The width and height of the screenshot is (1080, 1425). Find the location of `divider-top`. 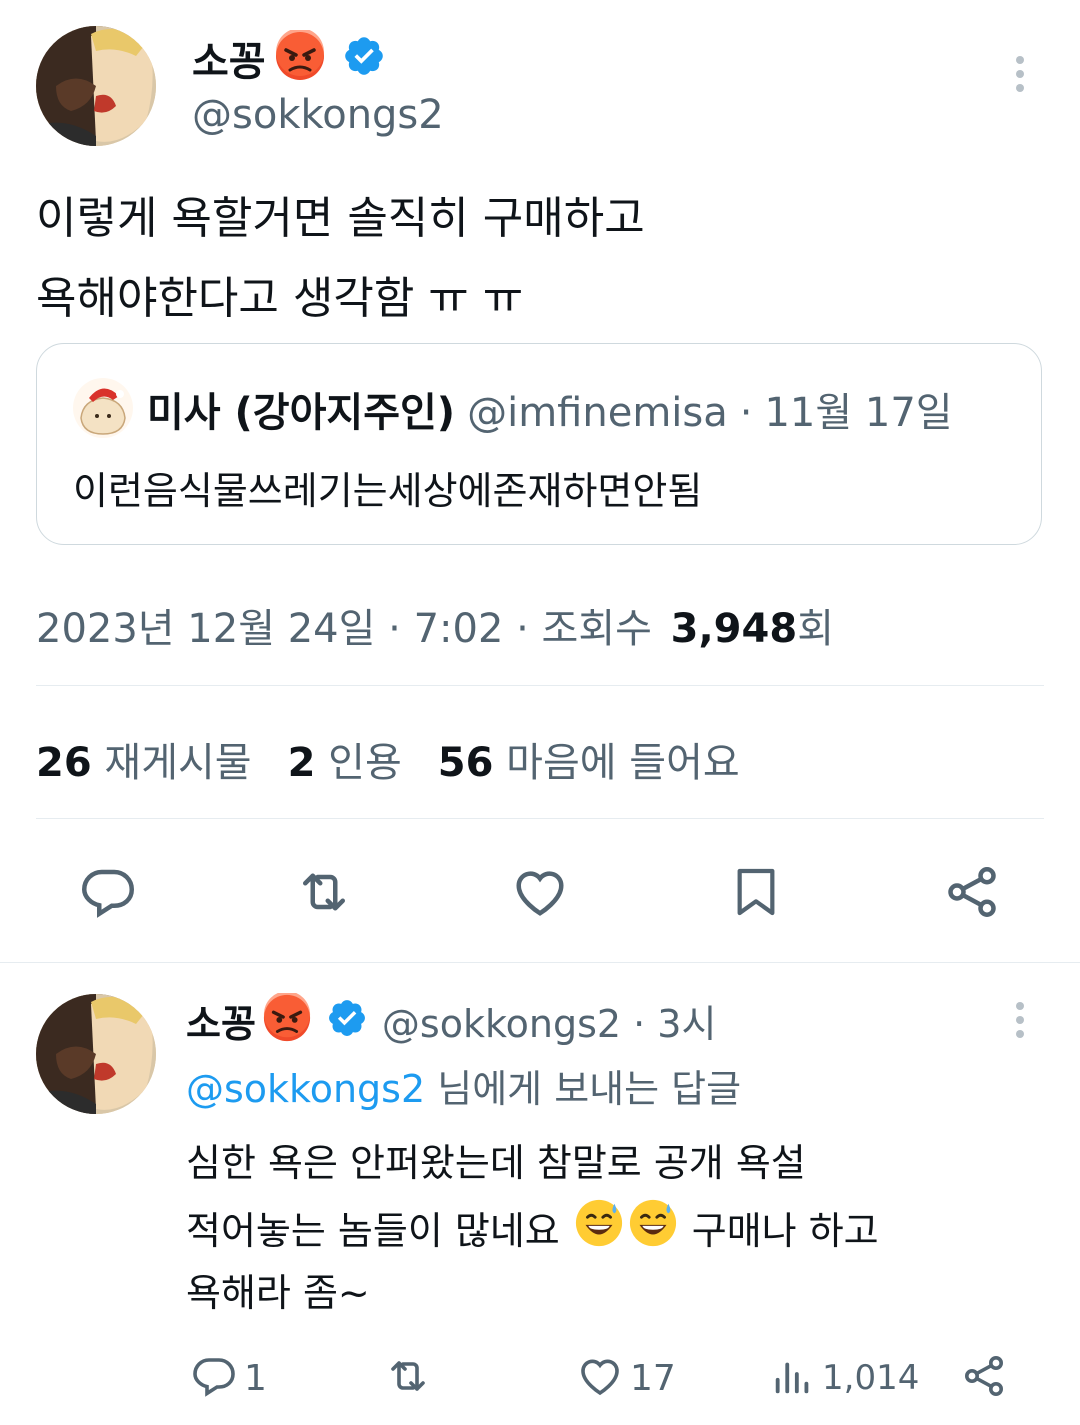

divider-top is located at coordinates (540, 685).